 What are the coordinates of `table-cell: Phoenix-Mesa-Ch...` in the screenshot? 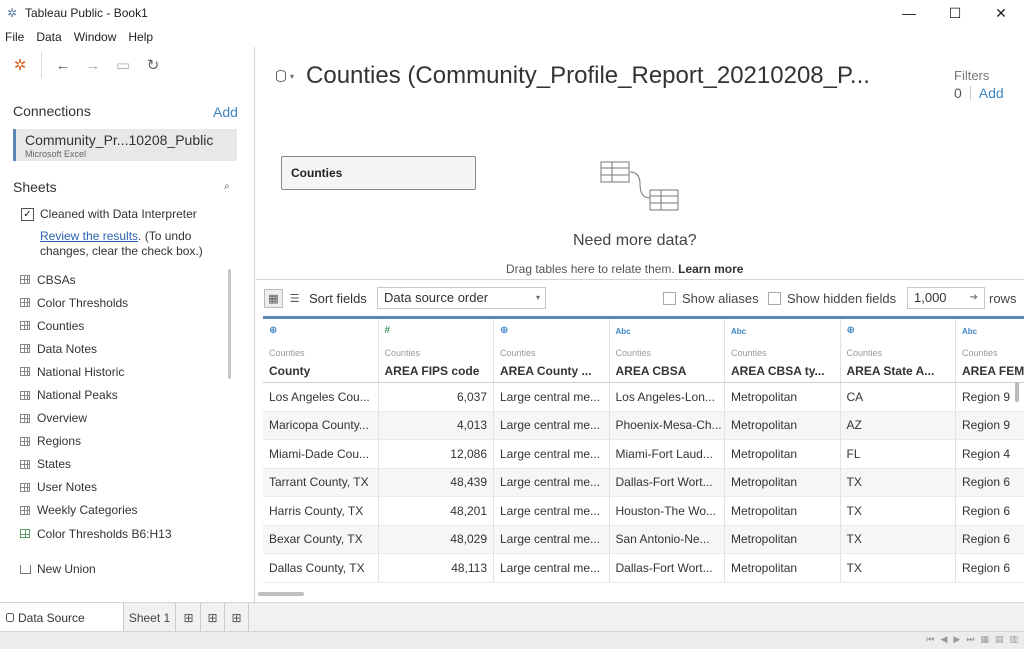 It's located at (667, 425).